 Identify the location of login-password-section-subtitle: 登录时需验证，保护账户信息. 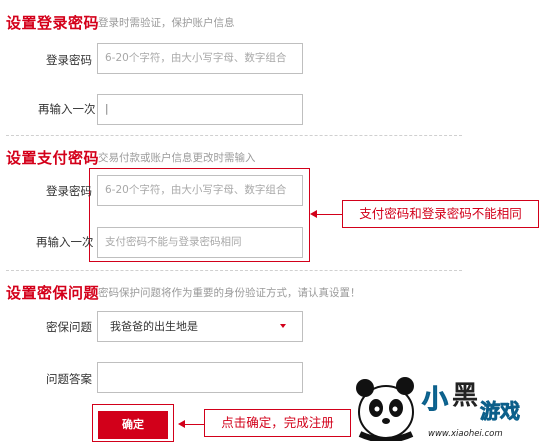
(166, 23).